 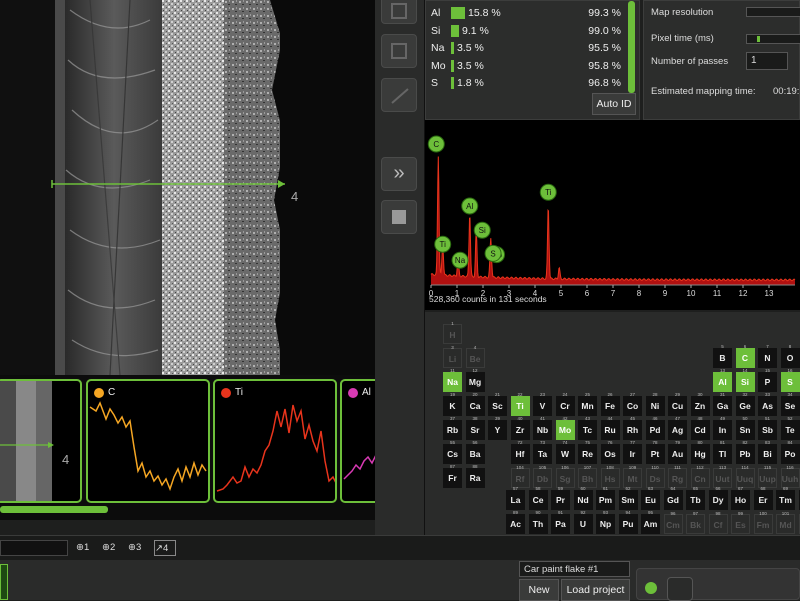 What do you see at coordinates (767, 61) in the screenshot?
I see `passes-input: 1` at bounding box center [767, 61].